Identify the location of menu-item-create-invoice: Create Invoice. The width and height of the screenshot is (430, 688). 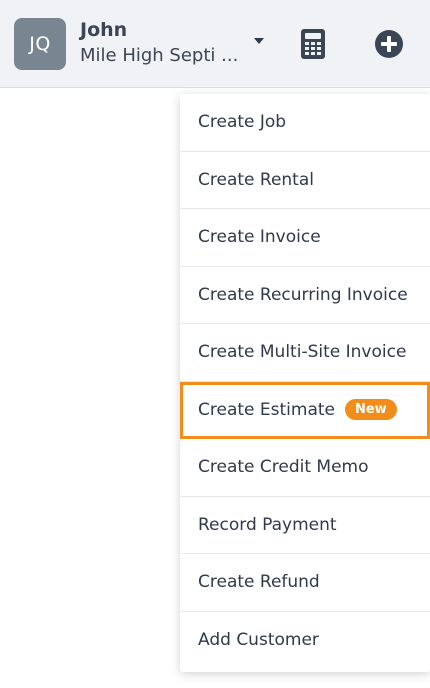
(305, 238).